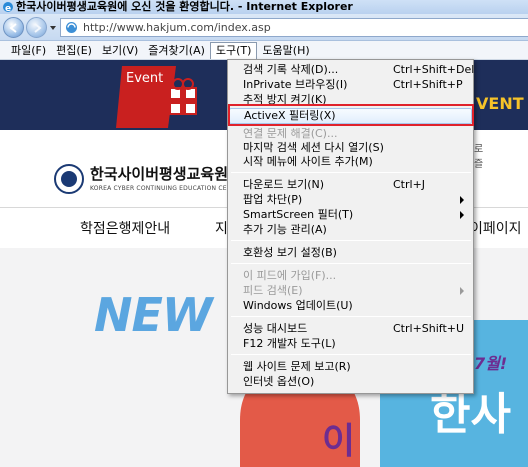 The image size is (528, 467). What do you see at coordinates (496, 228) in the screenshot?
I see `nav-my-page: 이페이지` at bounding box center [496, 228].